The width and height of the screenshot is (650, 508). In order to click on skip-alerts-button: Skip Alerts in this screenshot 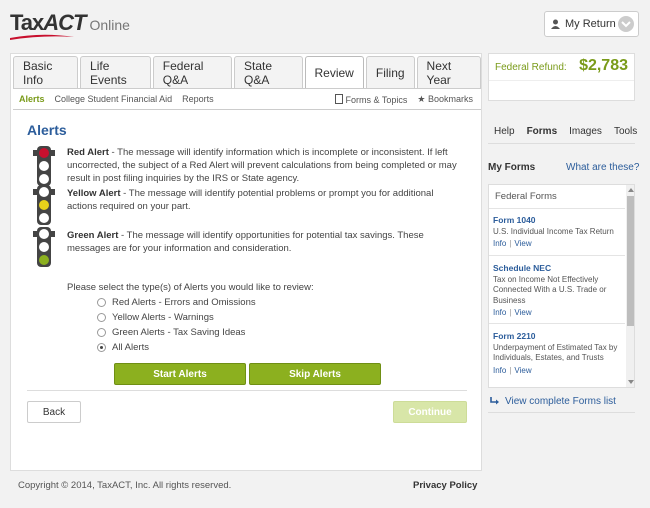, I will do `click(315, 374)`.